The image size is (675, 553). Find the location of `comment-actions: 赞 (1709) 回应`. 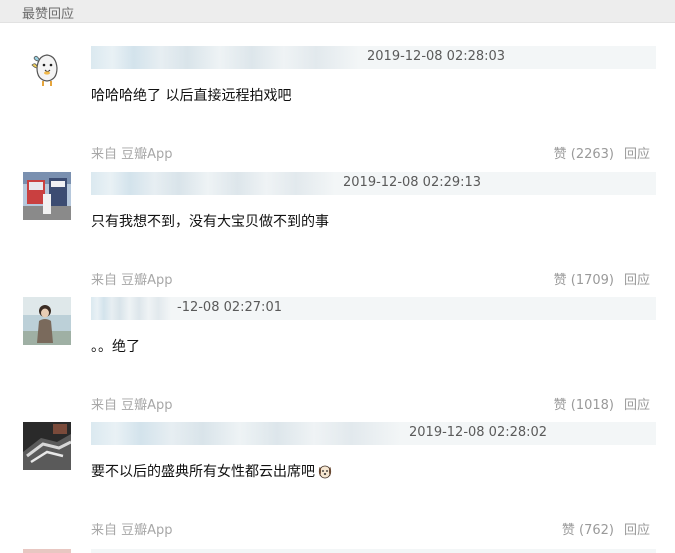

comment-actions: 赞 (1709) 回应 is located at coordinates (602, 278).